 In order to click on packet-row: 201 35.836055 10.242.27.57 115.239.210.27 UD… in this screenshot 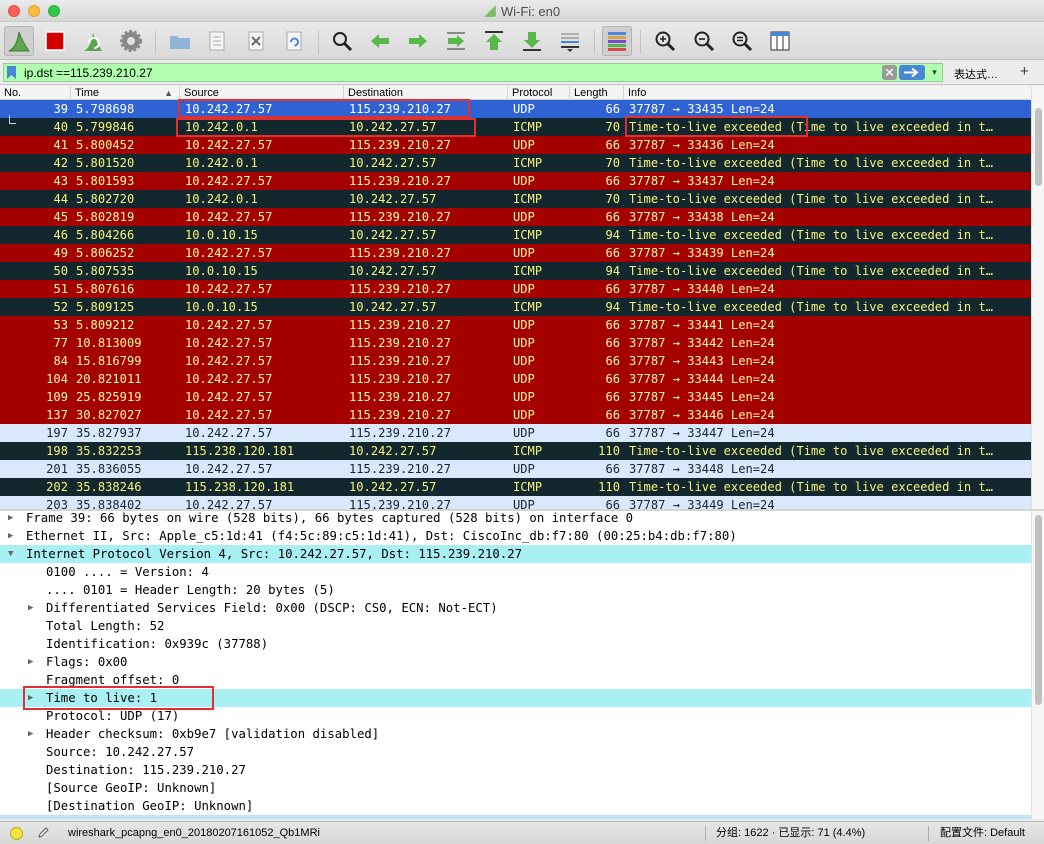, I will do `click(515, 469)`.